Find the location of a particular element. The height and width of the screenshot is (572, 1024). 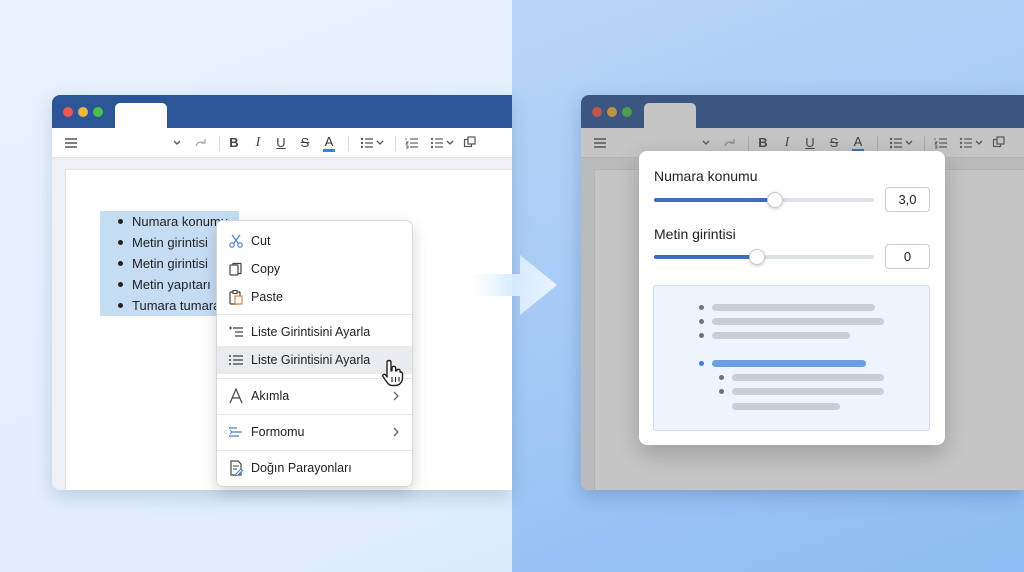

scissors-icon is located at coordinates (236, 241).